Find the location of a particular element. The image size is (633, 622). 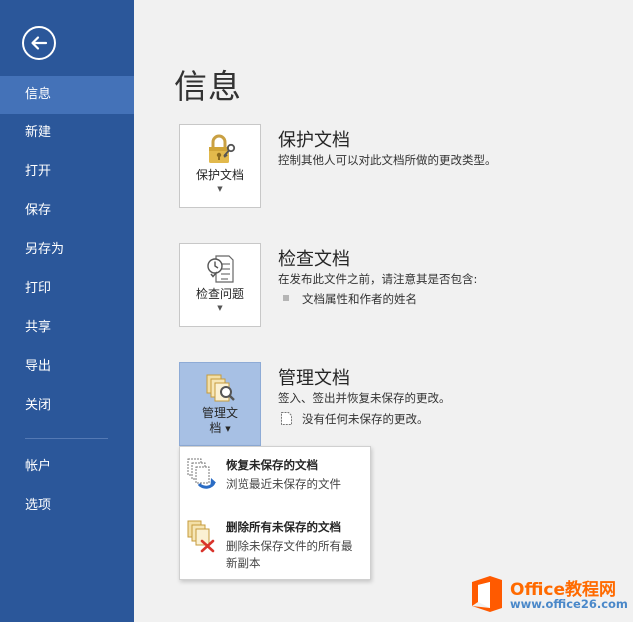

nav-divider is located at coordinates (66, 438).